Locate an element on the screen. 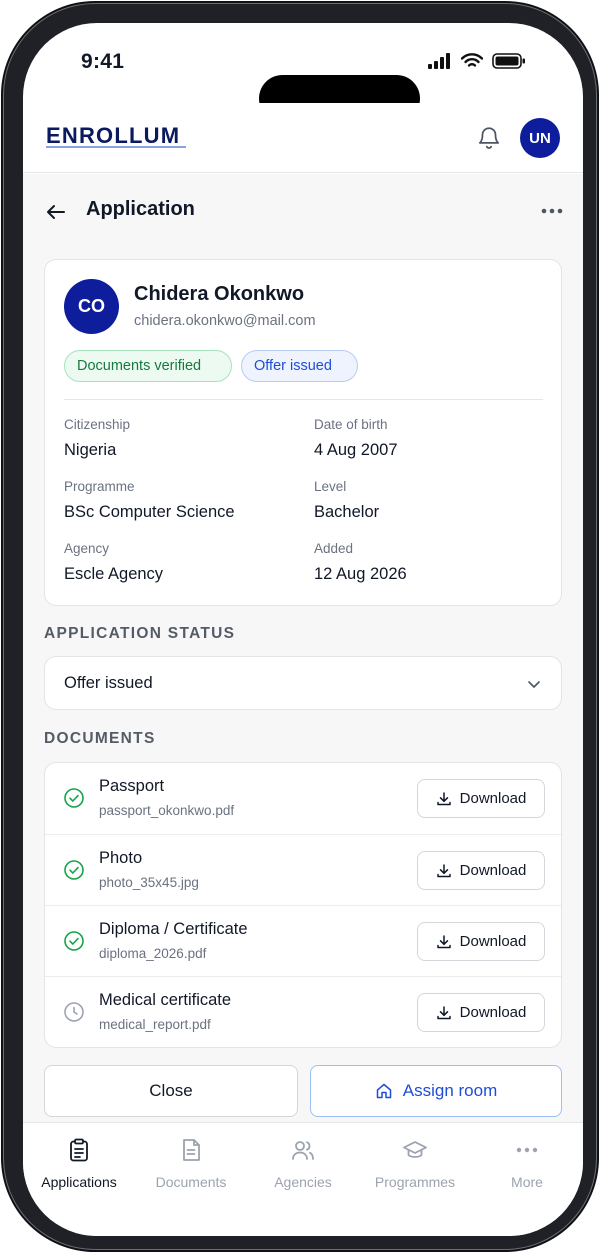 Image resolution: width=600 pixels, height=1253 pixels. app-header: ENROLLUM UN is located at coordinates (303, 138).